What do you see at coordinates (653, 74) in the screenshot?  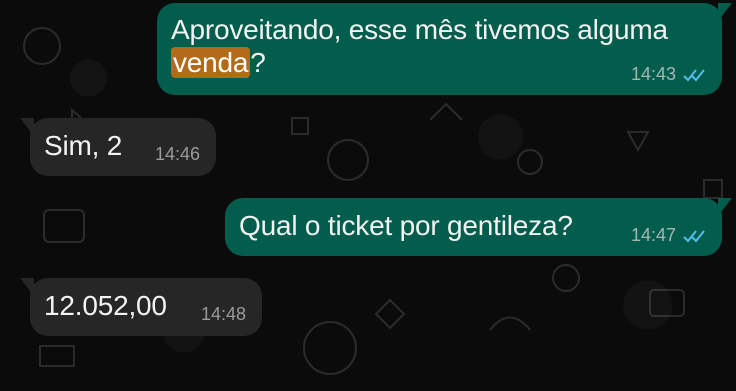 I see `message-time: 14:43` at bounding box center [653, 74].